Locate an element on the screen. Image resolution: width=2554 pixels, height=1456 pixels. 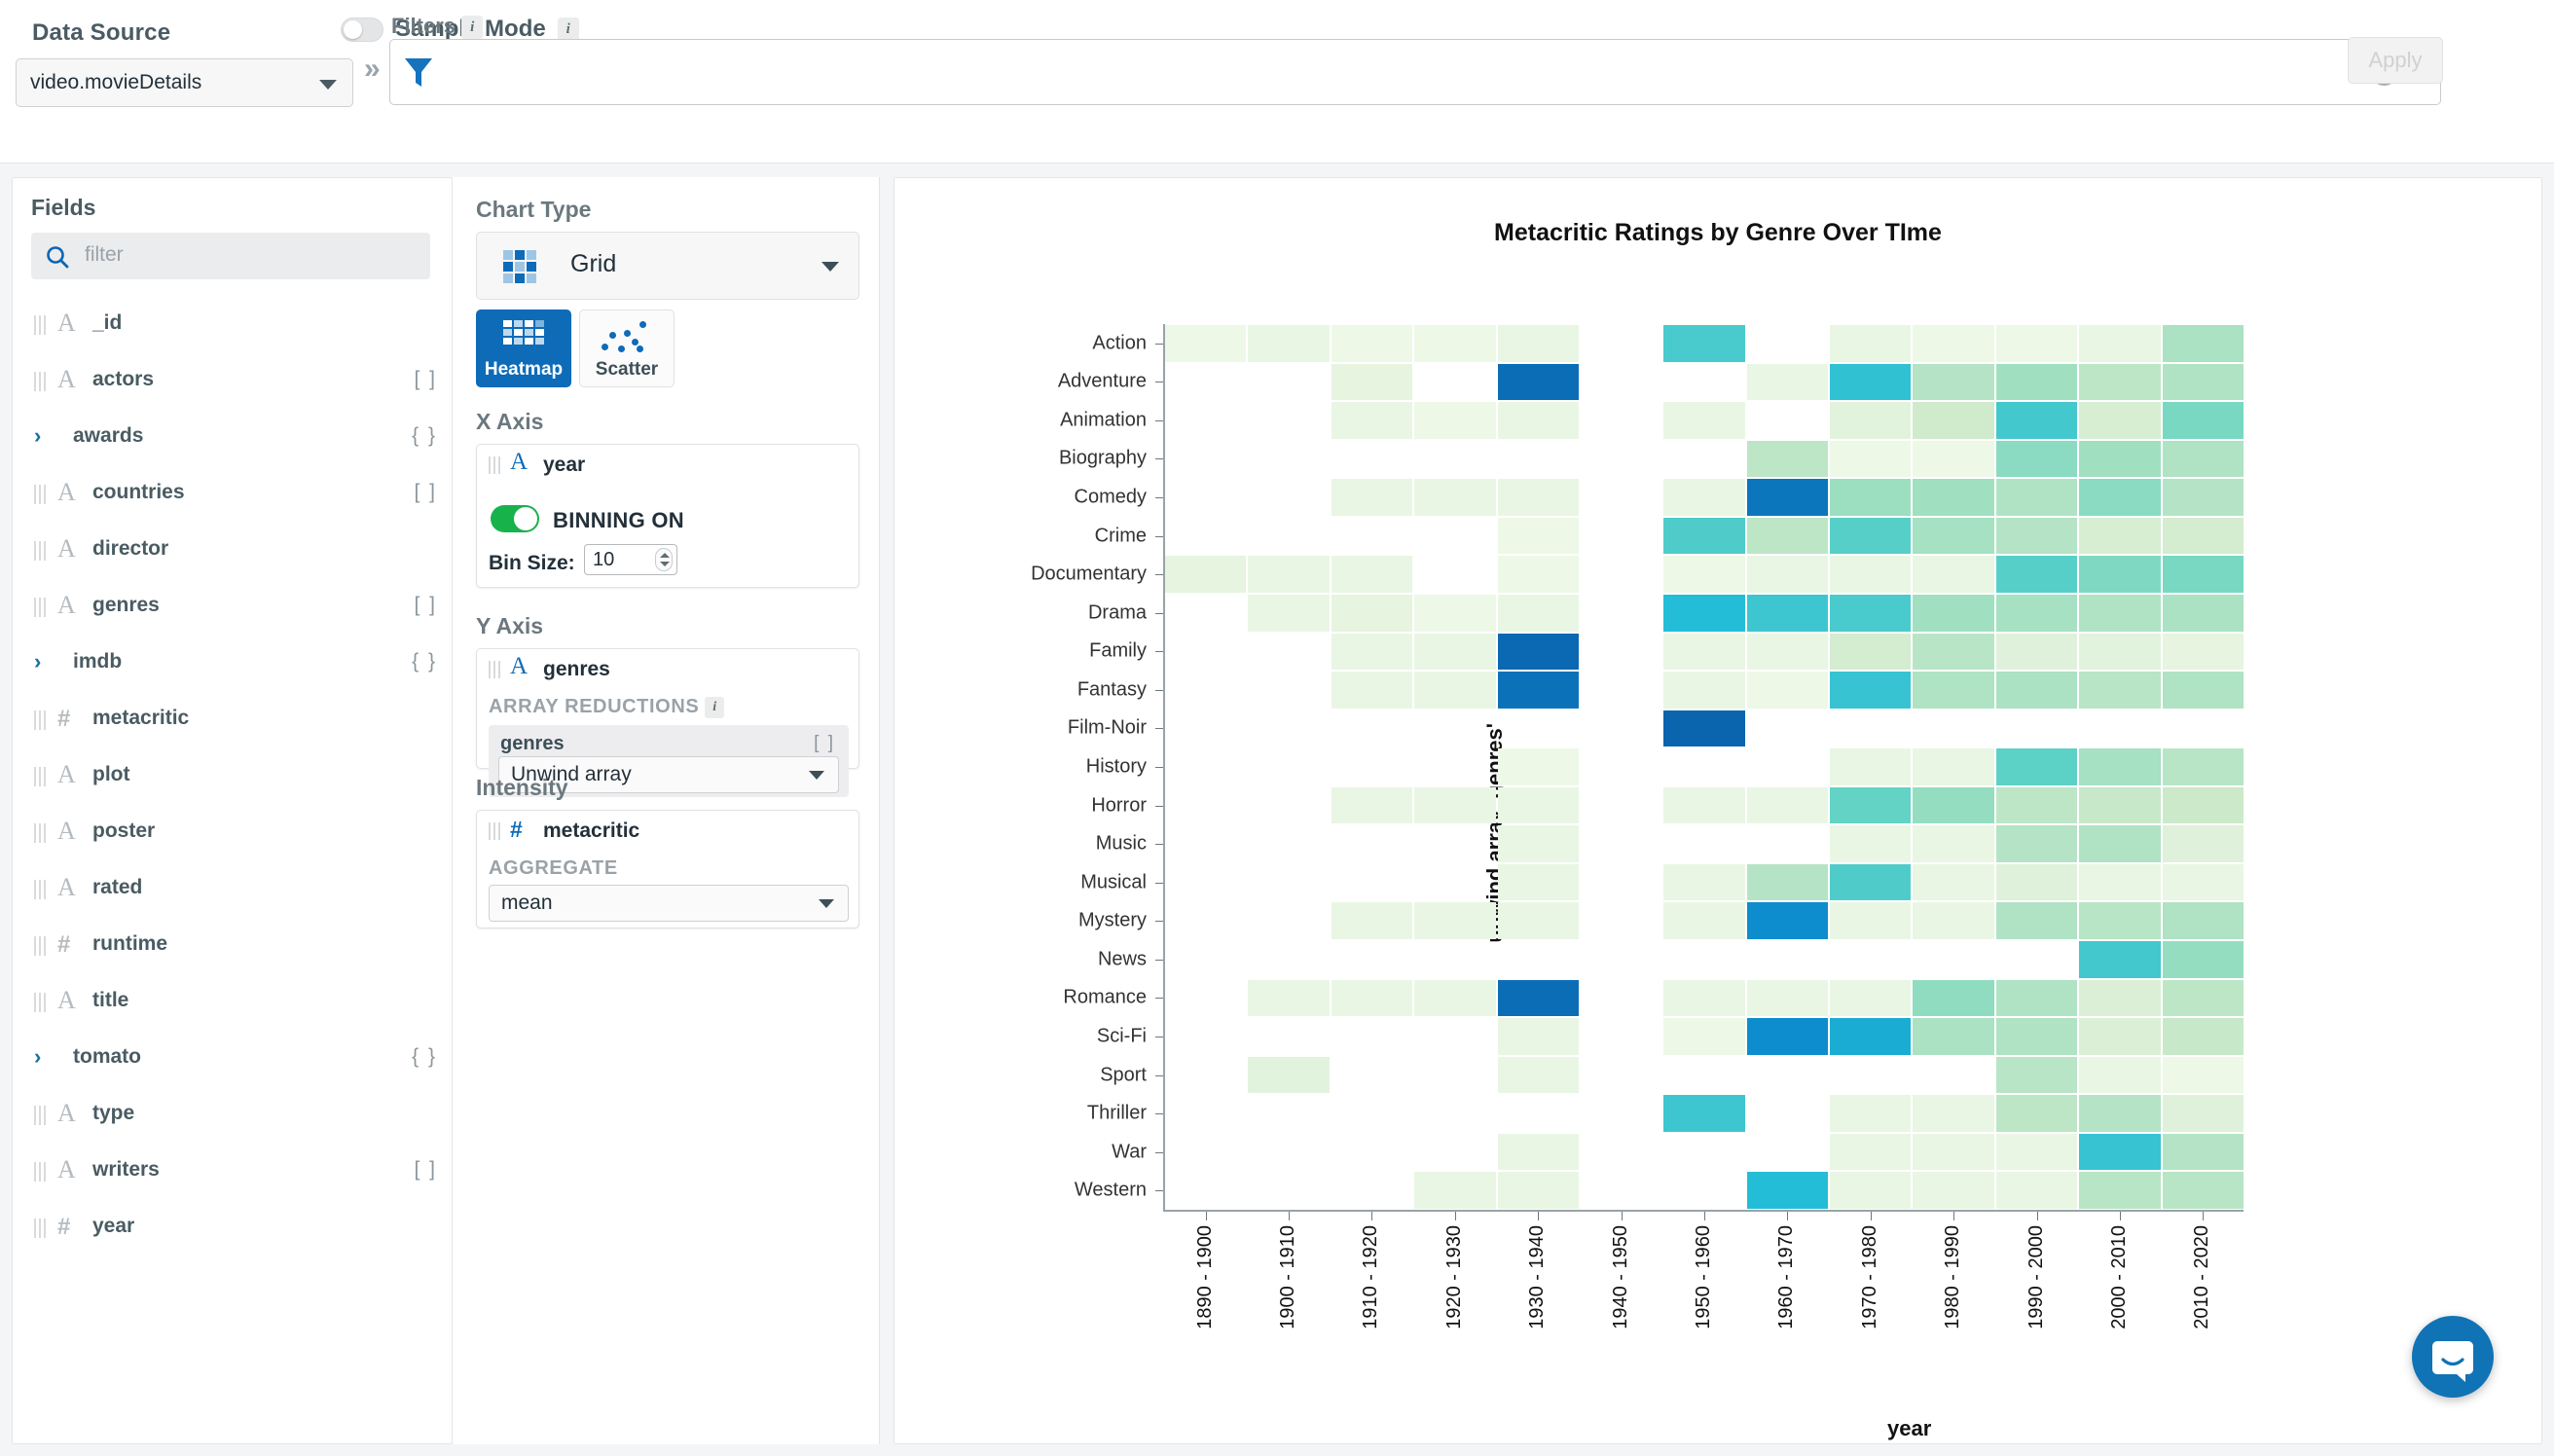
field-row: › awards { } is located at coordinates (236, 438).